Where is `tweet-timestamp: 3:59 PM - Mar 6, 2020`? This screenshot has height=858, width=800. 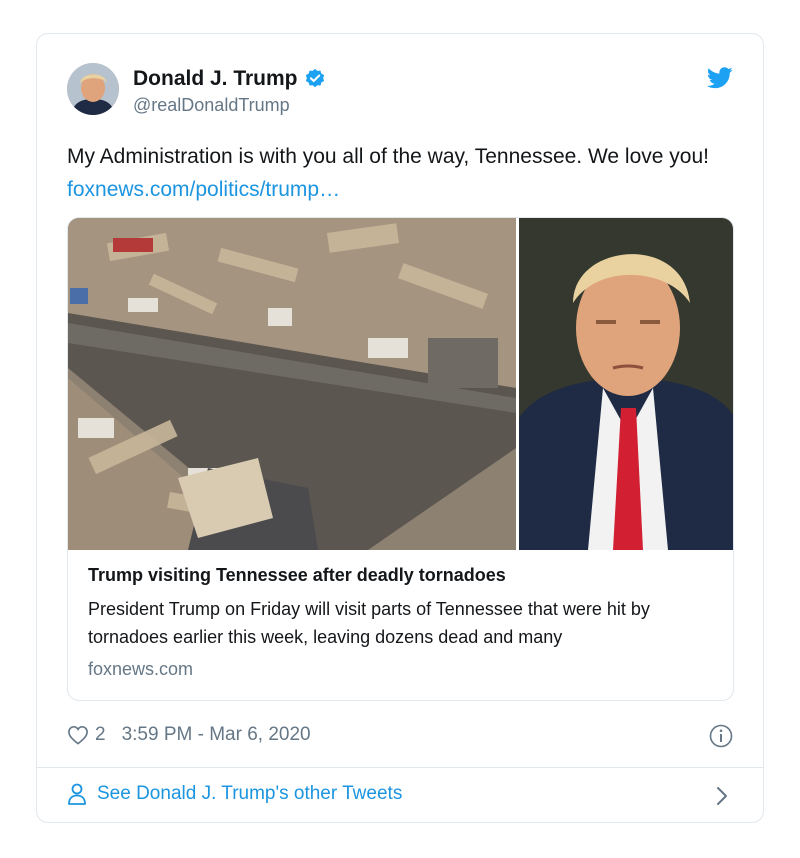 tweet-timestamp: 3:59 PM - Mar 6, 2020 is located at coordinates (216, 735).